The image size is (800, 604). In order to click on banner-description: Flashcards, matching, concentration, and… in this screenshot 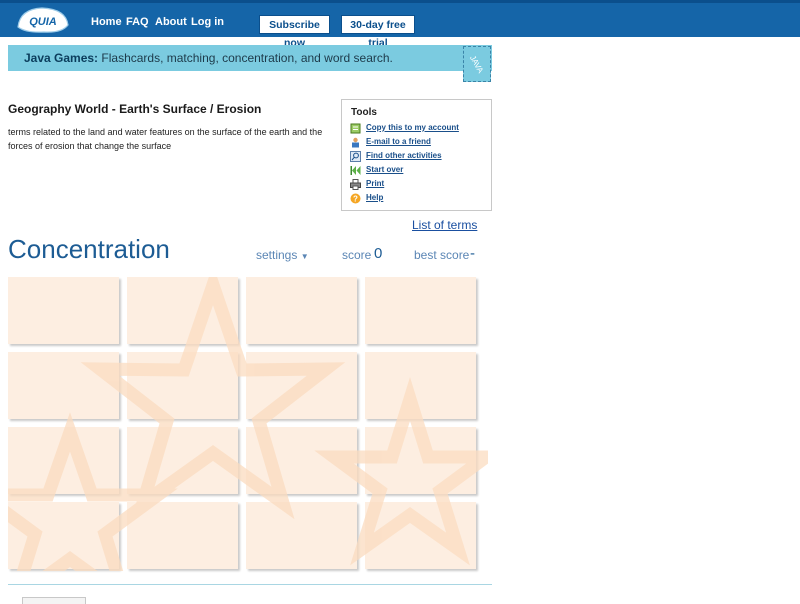, I will do `click(245, 58)`.